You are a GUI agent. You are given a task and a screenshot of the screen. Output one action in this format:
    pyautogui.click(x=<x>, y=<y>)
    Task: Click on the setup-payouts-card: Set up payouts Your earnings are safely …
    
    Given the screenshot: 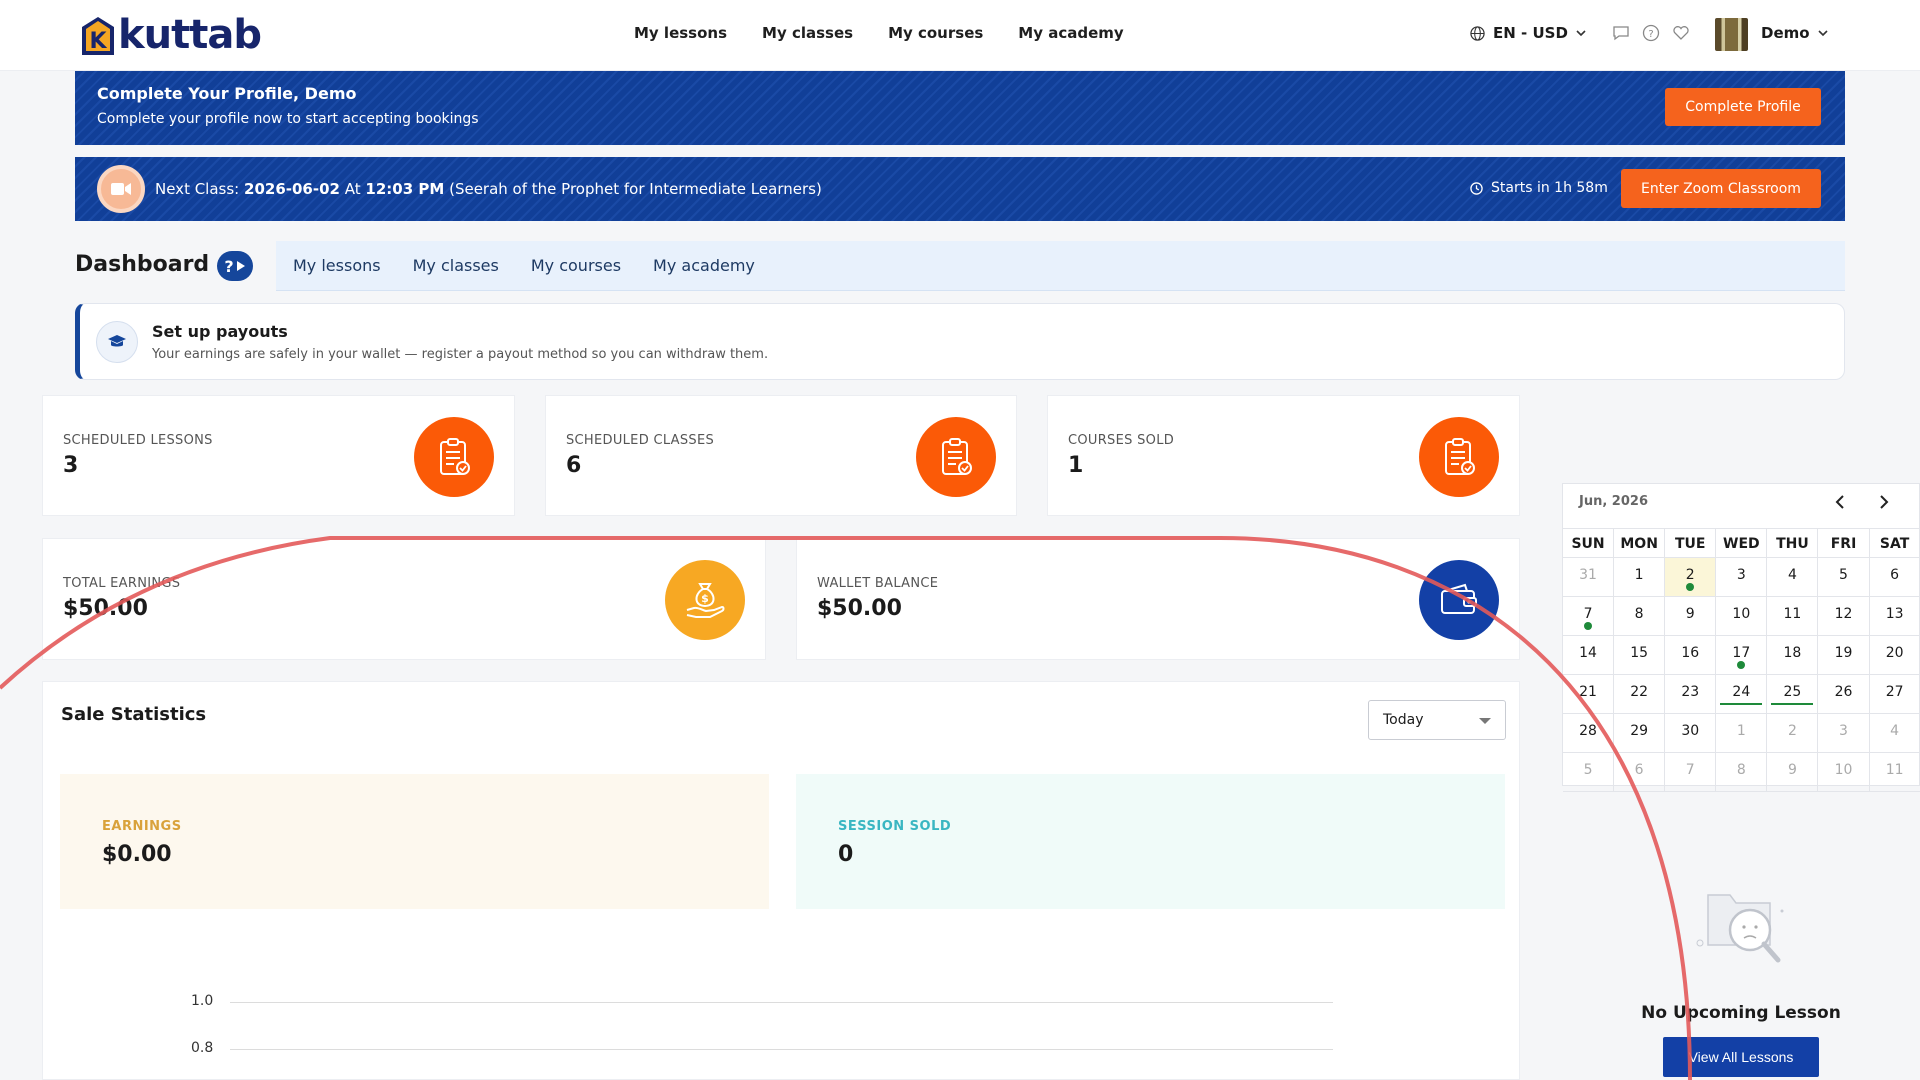 What is the action you would take?
    pyautogui.click(x=960, y=341)
    